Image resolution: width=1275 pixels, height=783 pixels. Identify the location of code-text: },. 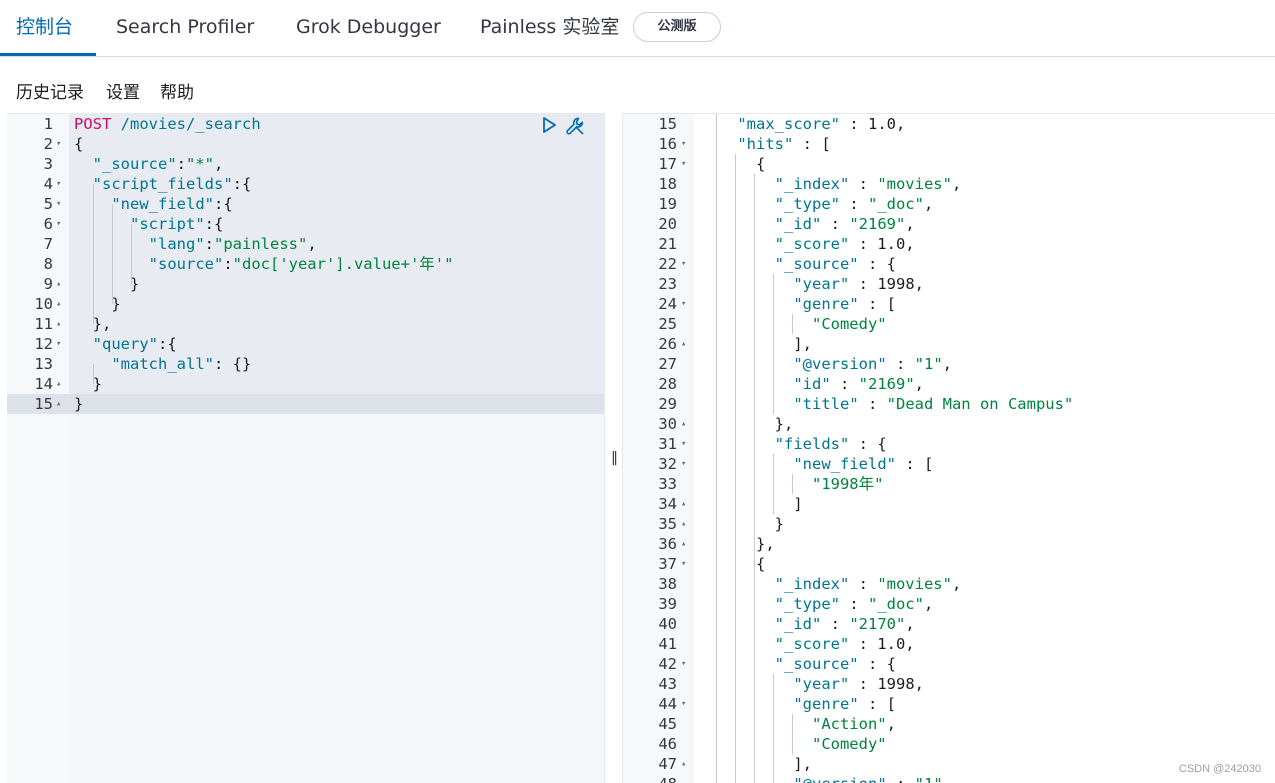
(747, 424).